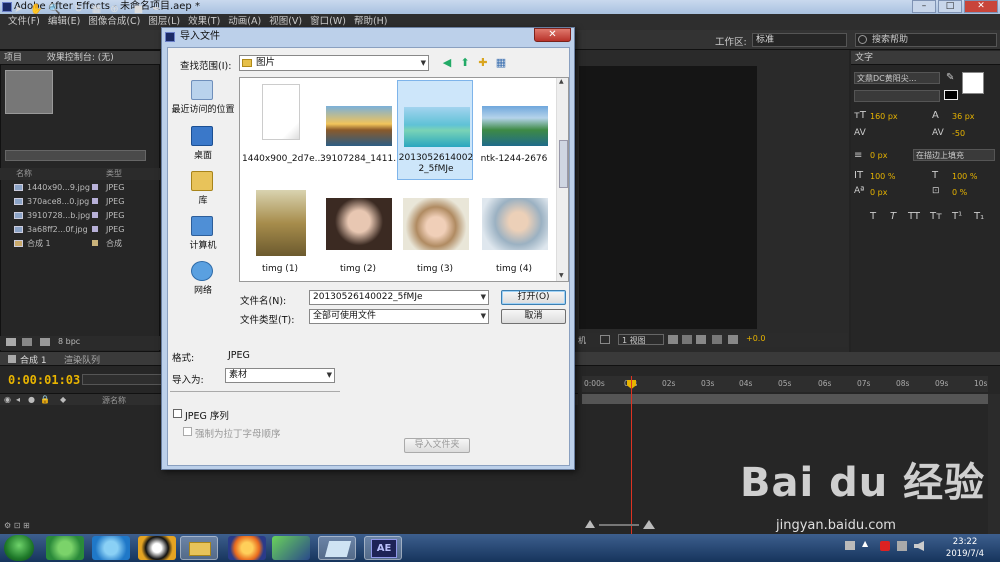 This screenshot has height=562, width=1000. I want to click on new-comp-icon, so click(45, 342).